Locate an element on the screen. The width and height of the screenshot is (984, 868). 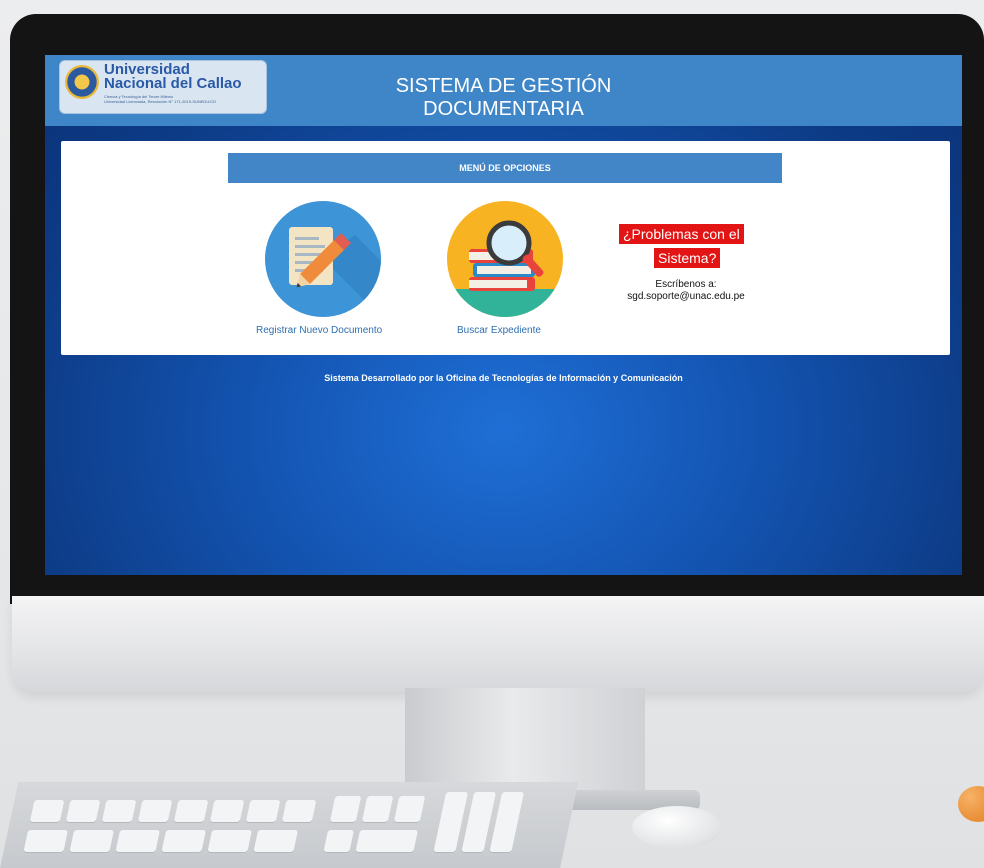
support-contact: Escríbenos a: sgd.soporte@unac.edu.pe is located at coordinates (686, 291).